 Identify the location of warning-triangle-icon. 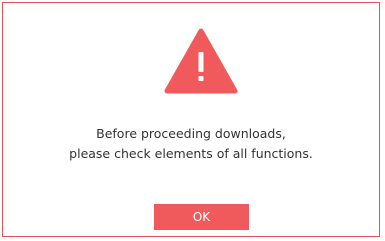
(201, 61).